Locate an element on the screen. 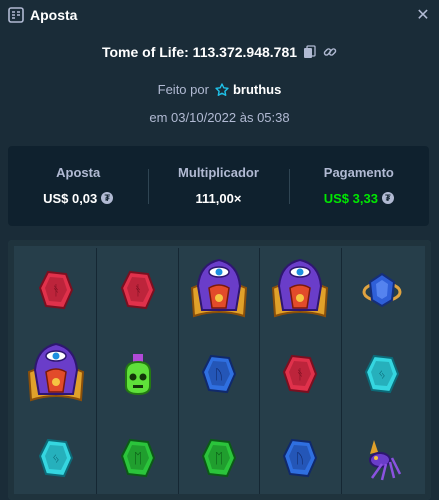 The image size is (439, 500). bet-value: US$ 0,03 ₮ is located at coordinates (78, 198).